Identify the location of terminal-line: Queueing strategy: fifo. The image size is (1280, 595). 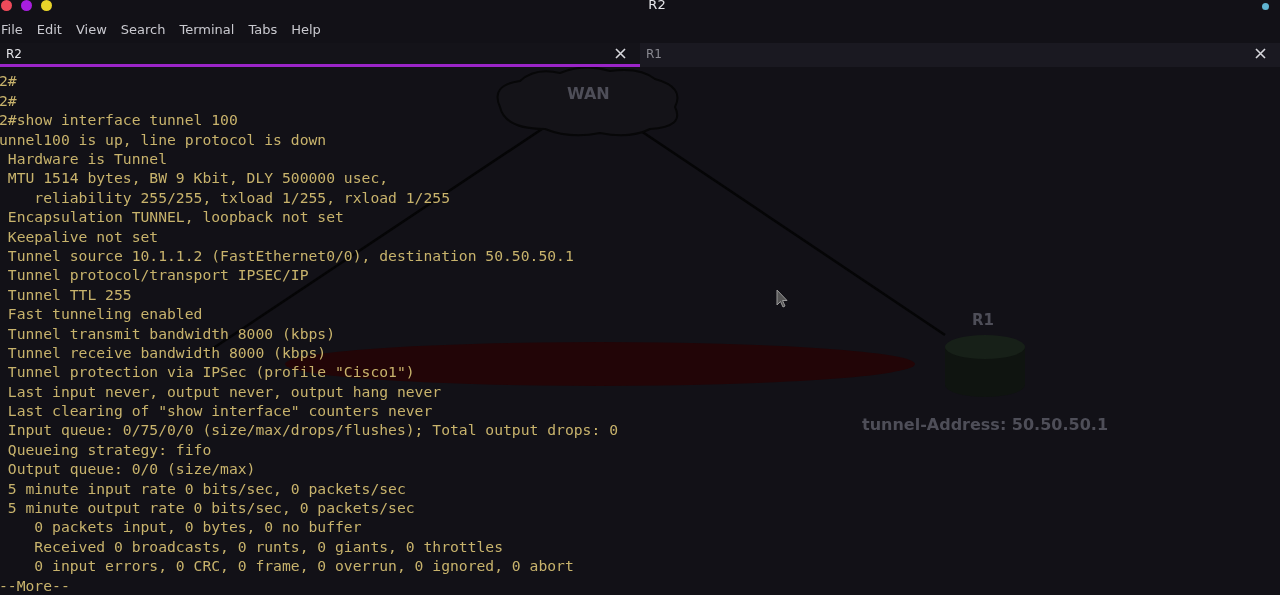
(109, 449).